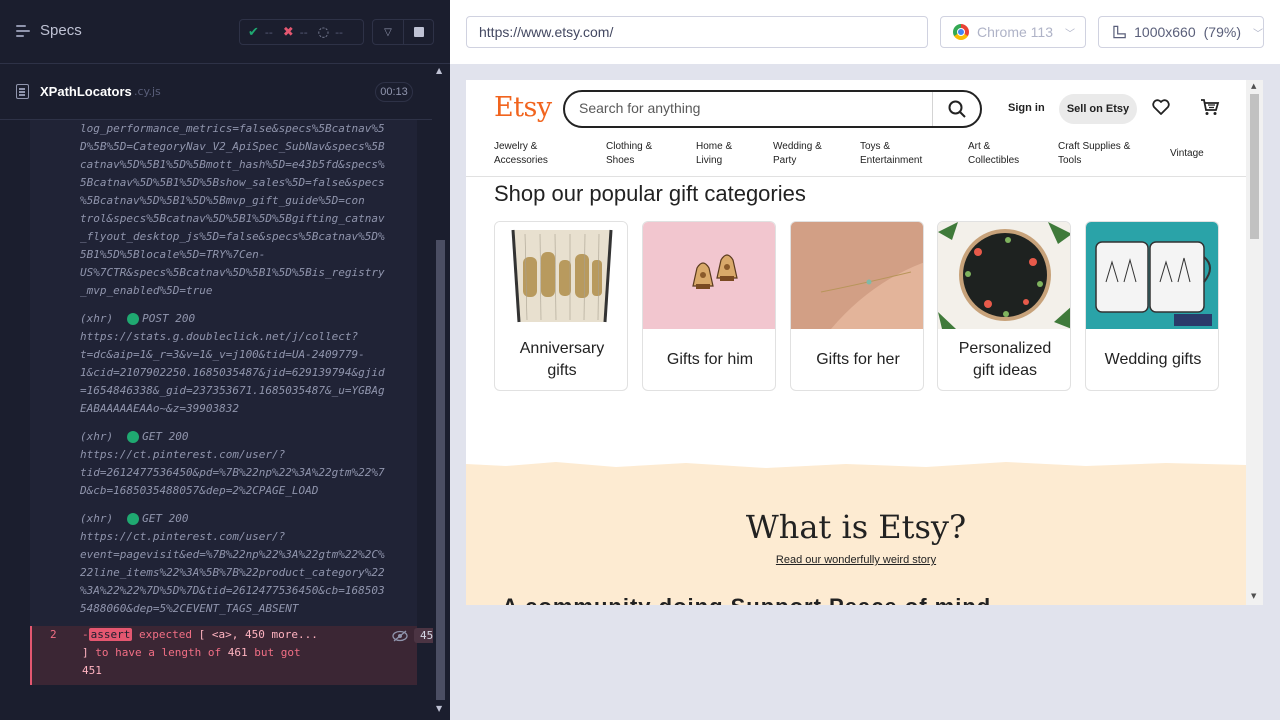 This screenshot has width=1280, height=720. What do you see at coordinates (629, 146) in the screenshot?
I see `nav-line-1: Clothing &` at bounding box center [629, 146].